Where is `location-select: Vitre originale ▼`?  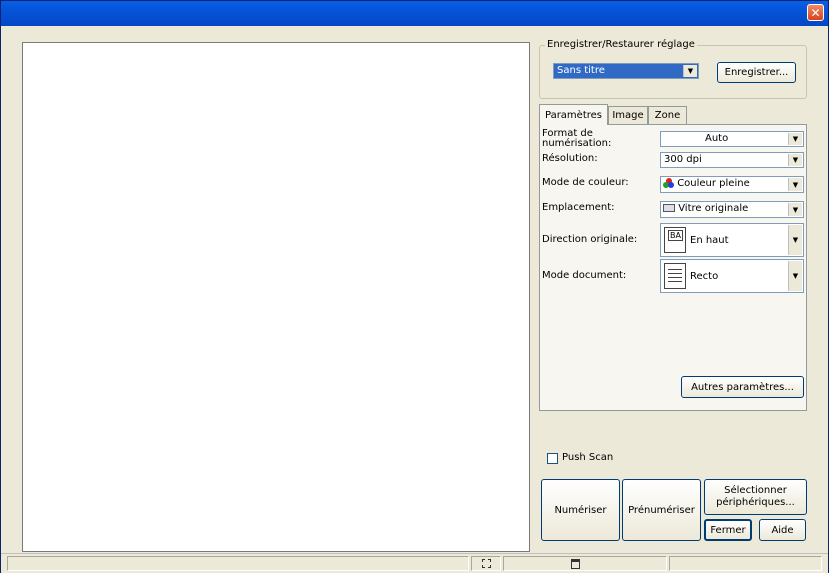
location-select: Vitre originale ▼ is located at coordinates (732, 209).